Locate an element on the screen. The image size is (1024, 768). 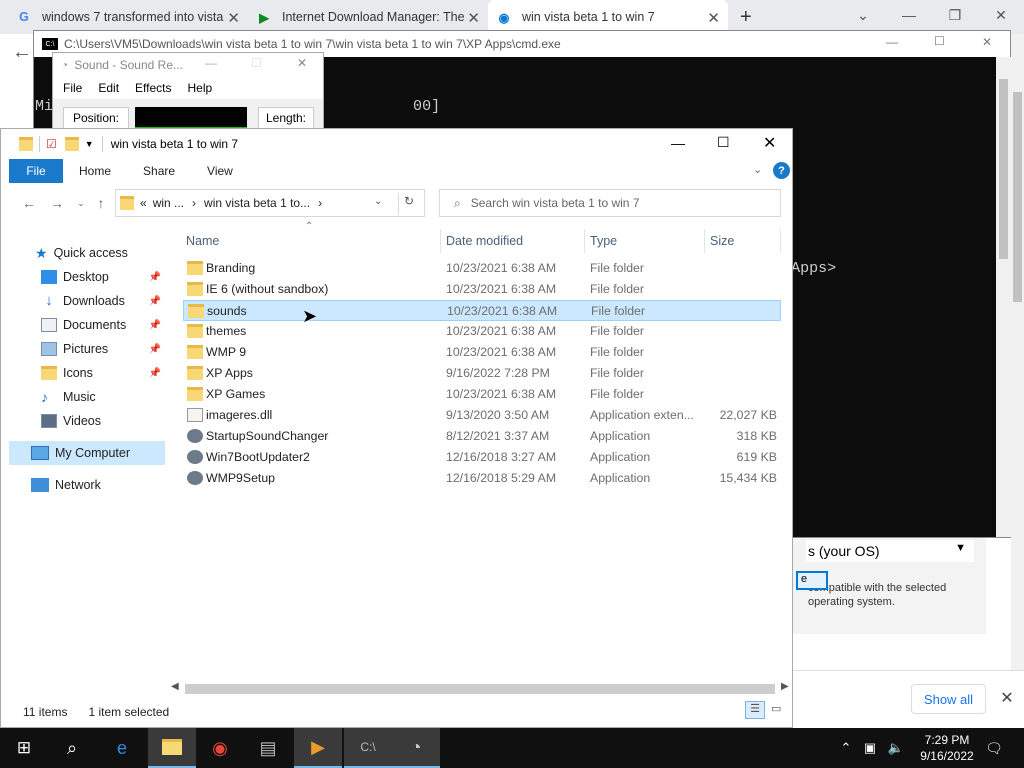
file-row: sounds 10/23/2021 6:38 AM File folder is located at coordinates (482, 310).